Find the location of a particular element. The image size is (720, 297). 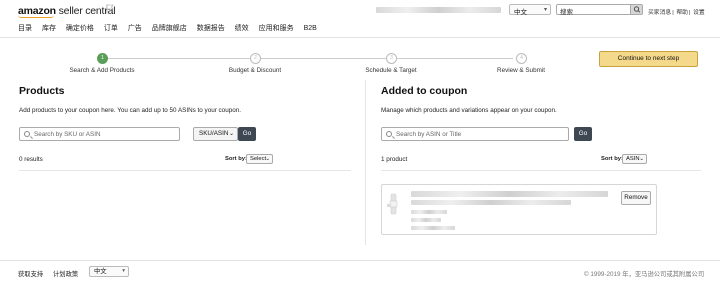

header-links: 买家消息| 帮助| 设置 is located at coordinates (676, 13).